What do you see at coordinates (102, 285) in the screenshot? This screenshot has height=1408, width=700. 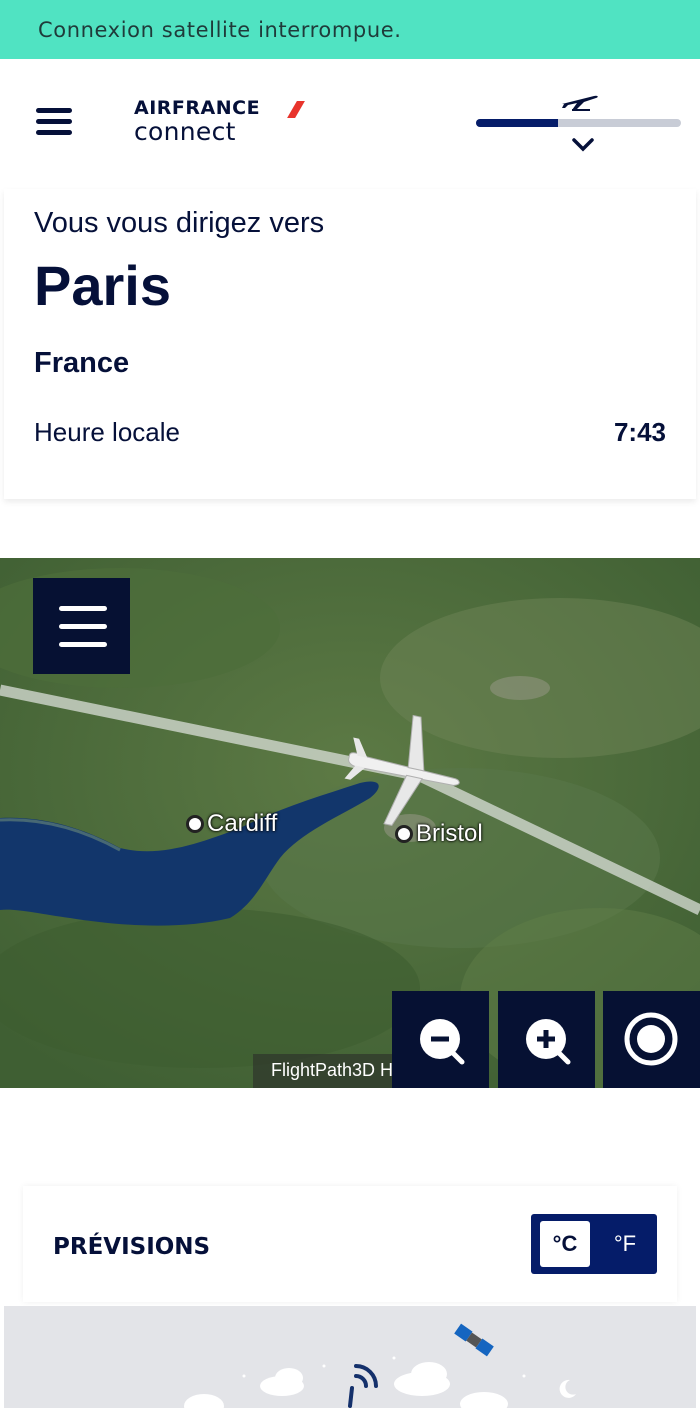 I see `destination-city: Paris` at bounding box center [102, 285].